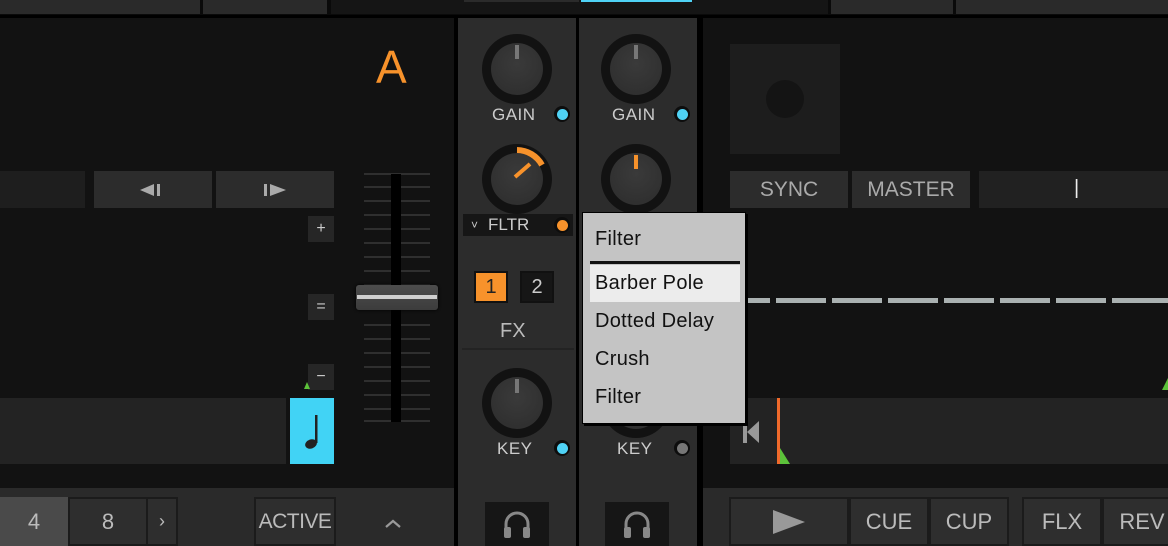 This screenshot has height=546, width=1168. What do you see at coordinates (529, 163) in the screenshot?
I see `fx-knob-arc` at bounding box center [529, 163].